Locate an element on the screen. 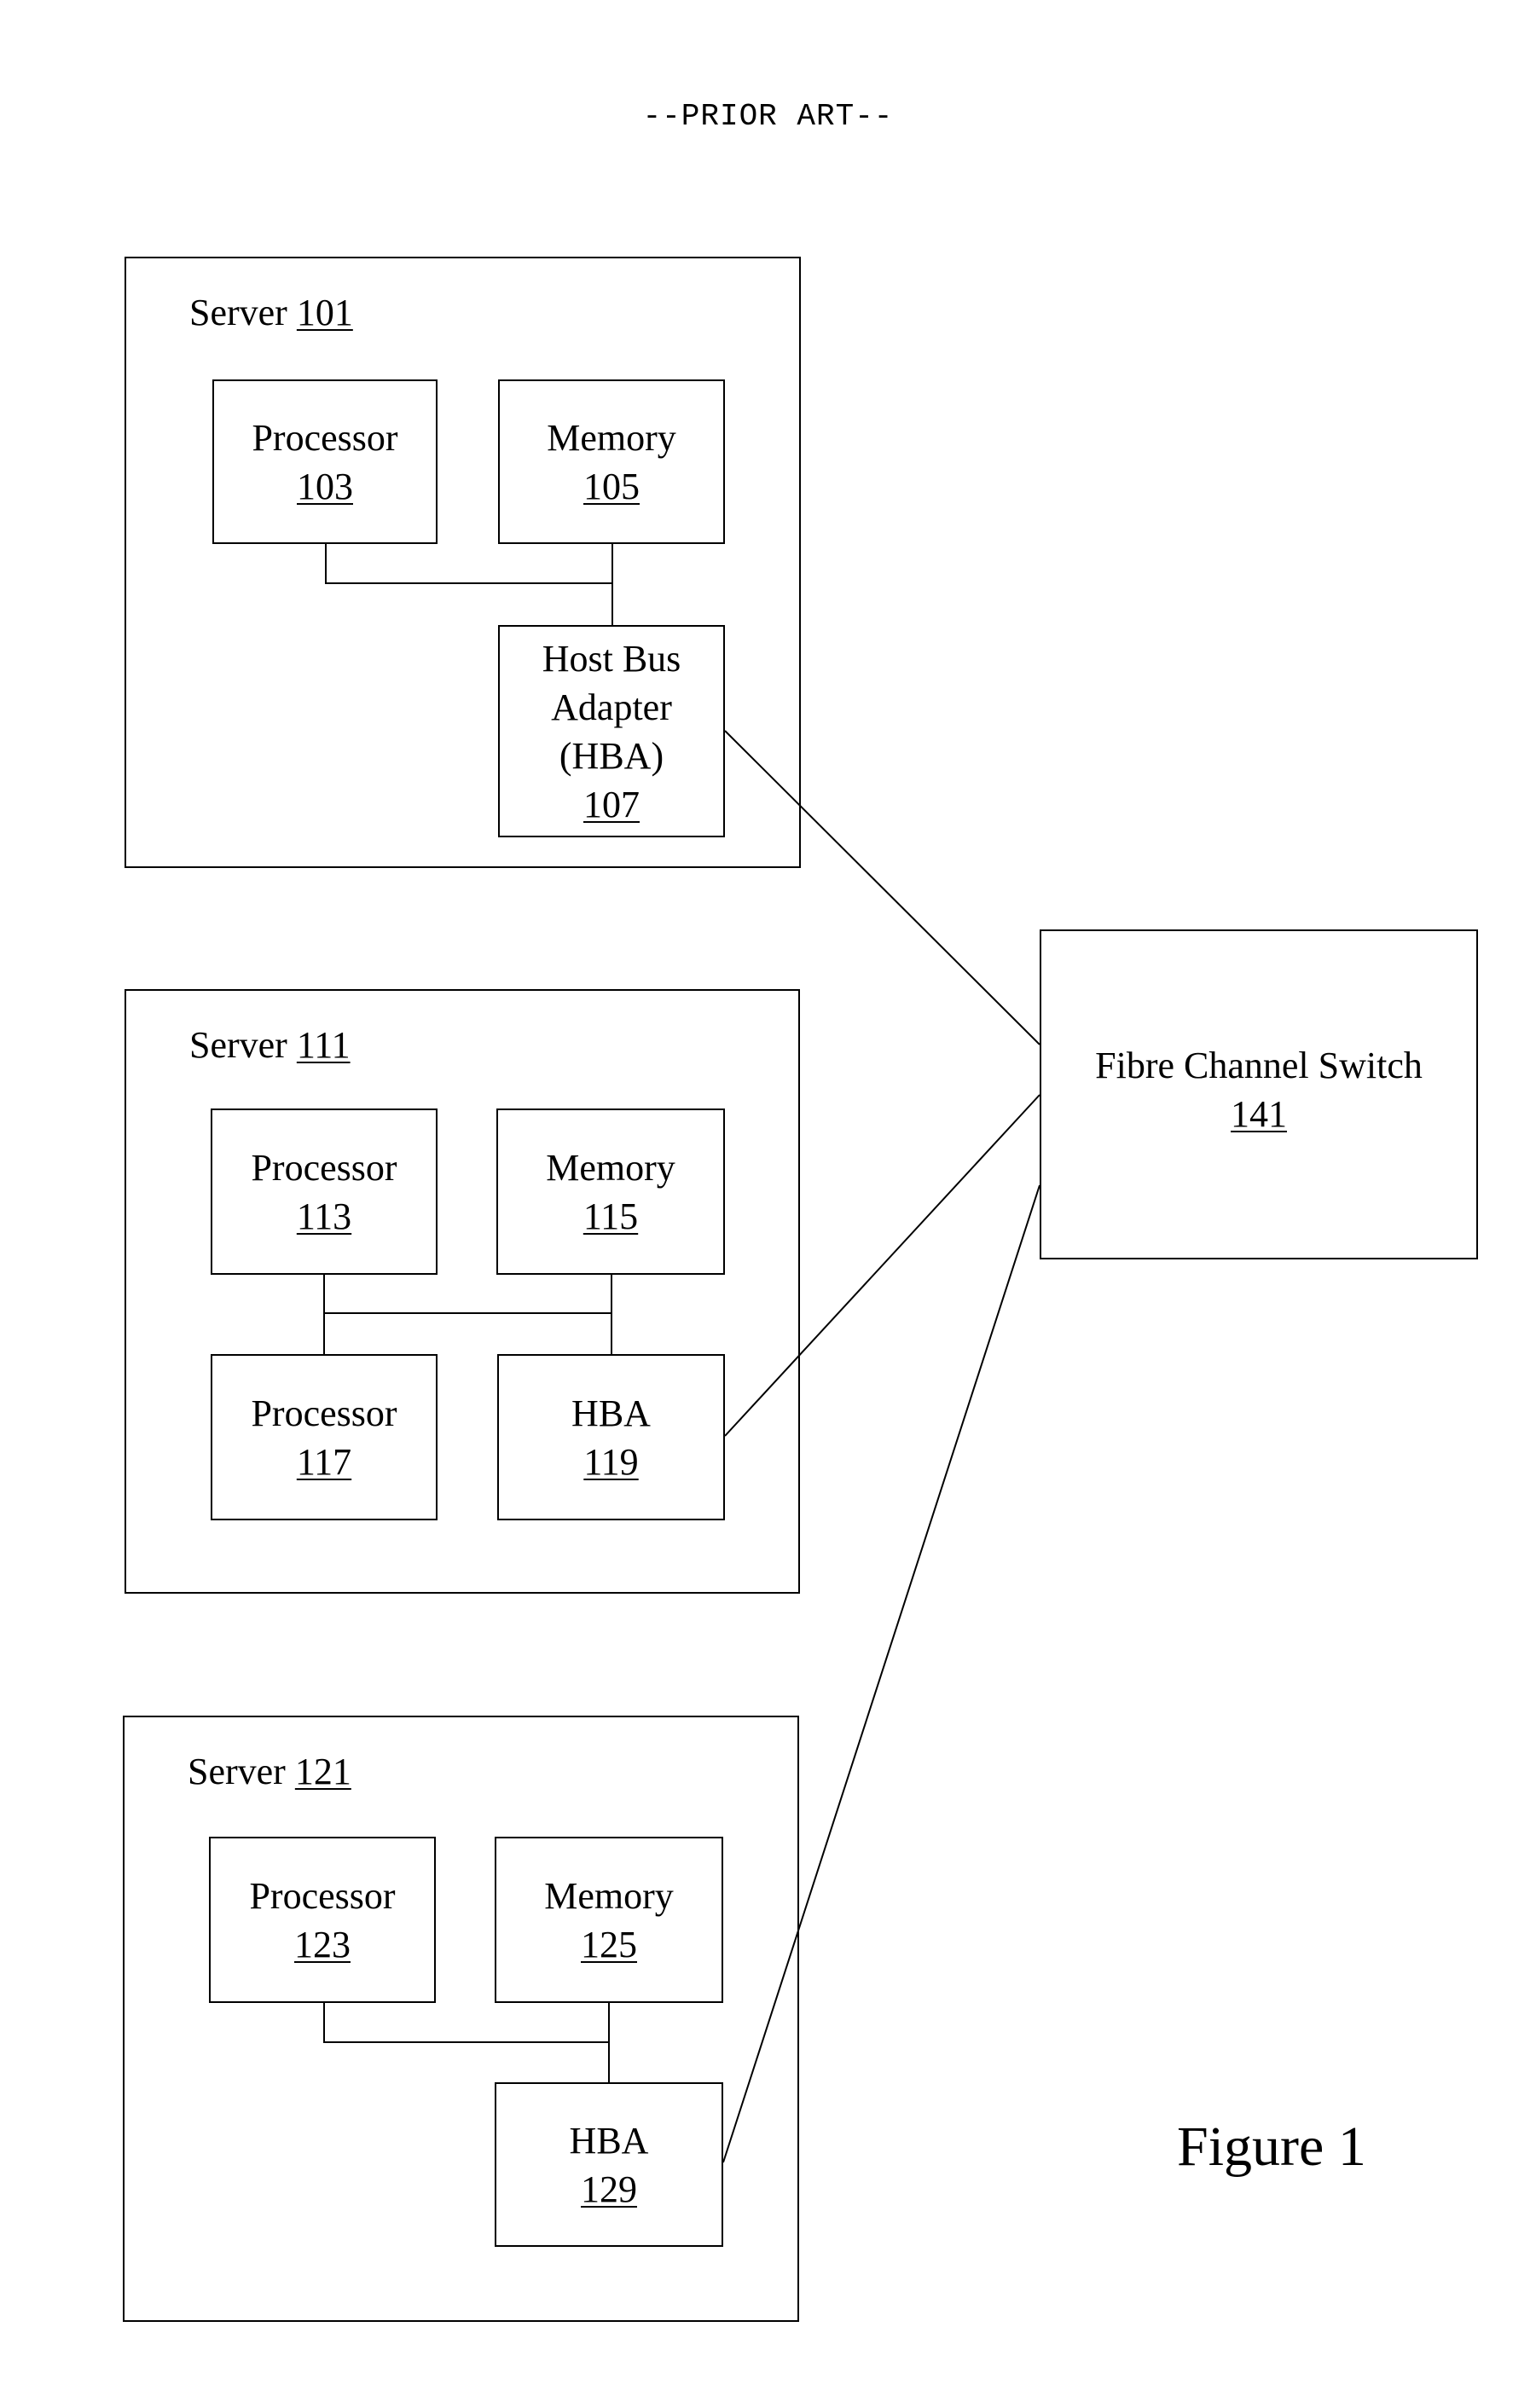 The height and width of the screenshot is (2408, 1536). processor-123: Processor 123 is located at coordinates (322, 1920).